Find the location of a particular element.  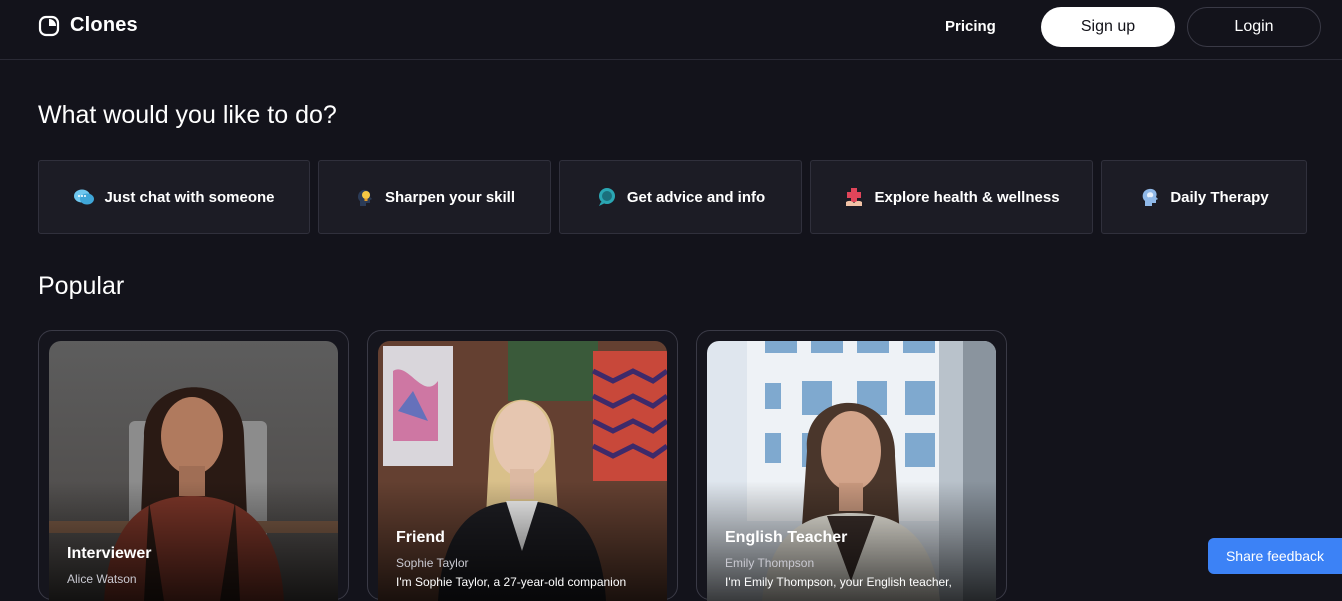

section-heading-actions: What would you like to do? is located at coordinates (187, 115).